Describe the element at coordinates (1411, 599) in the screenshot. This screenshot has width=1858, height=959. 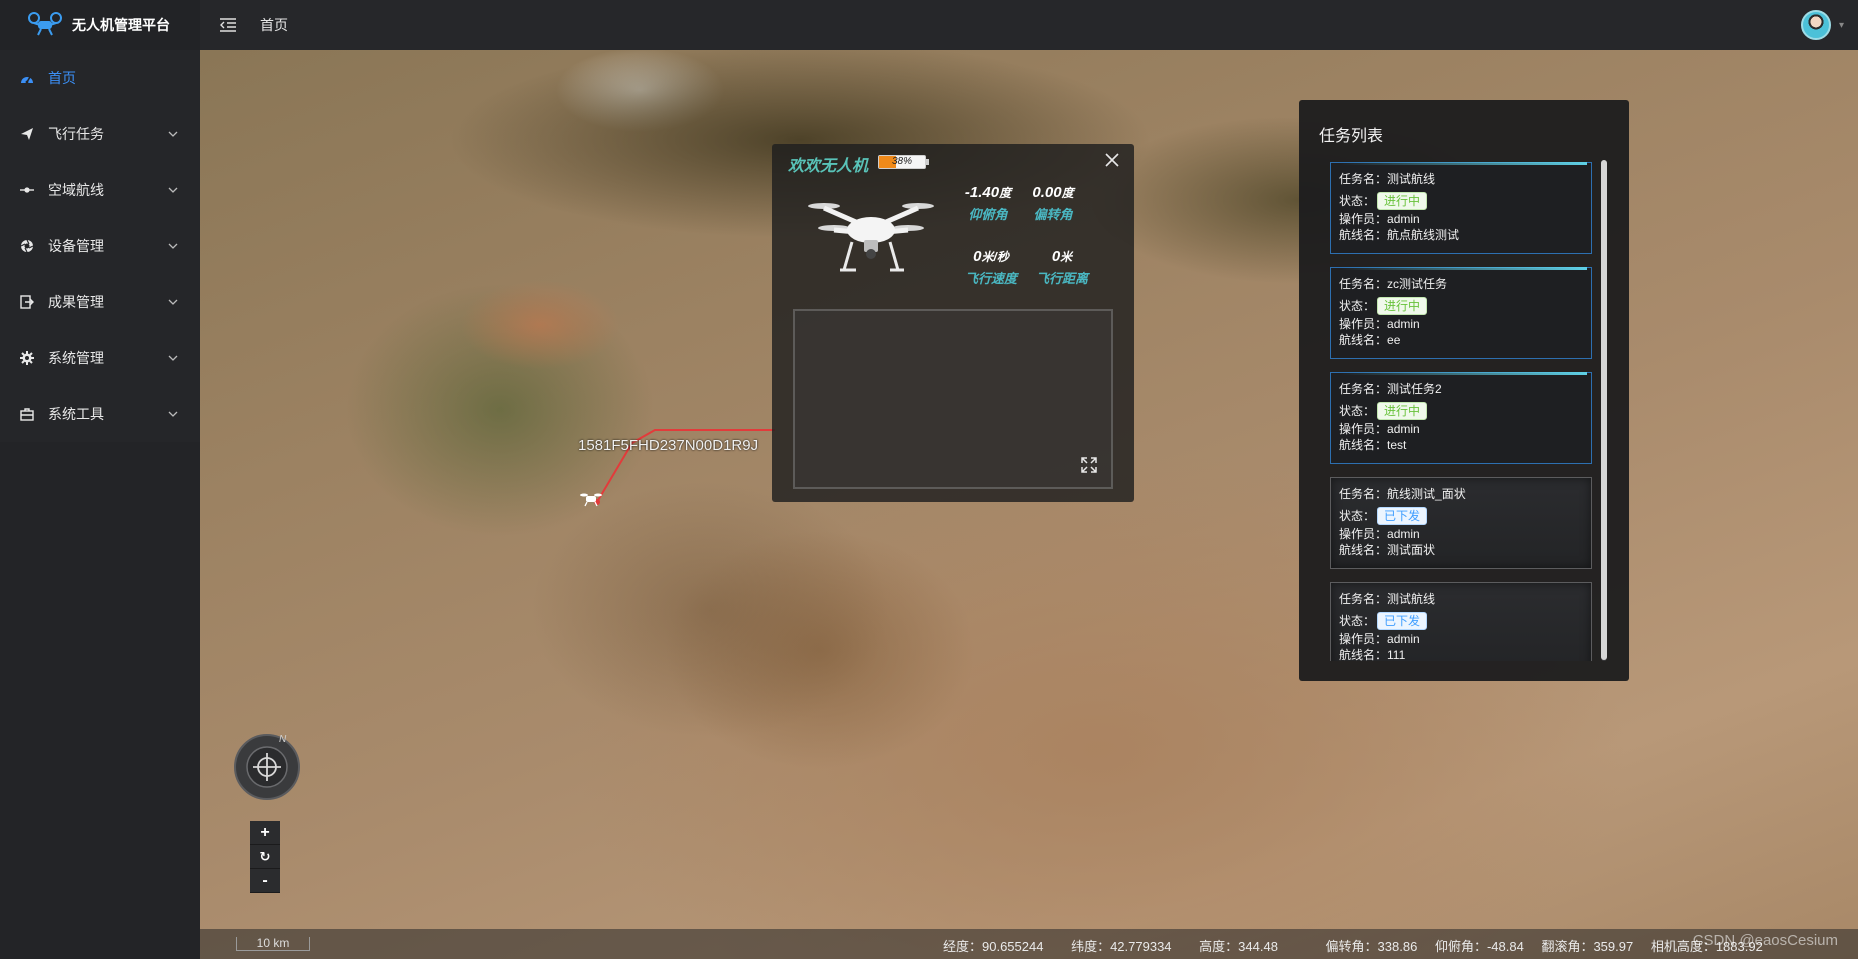
I see `task-name: 测试航线` at that location.